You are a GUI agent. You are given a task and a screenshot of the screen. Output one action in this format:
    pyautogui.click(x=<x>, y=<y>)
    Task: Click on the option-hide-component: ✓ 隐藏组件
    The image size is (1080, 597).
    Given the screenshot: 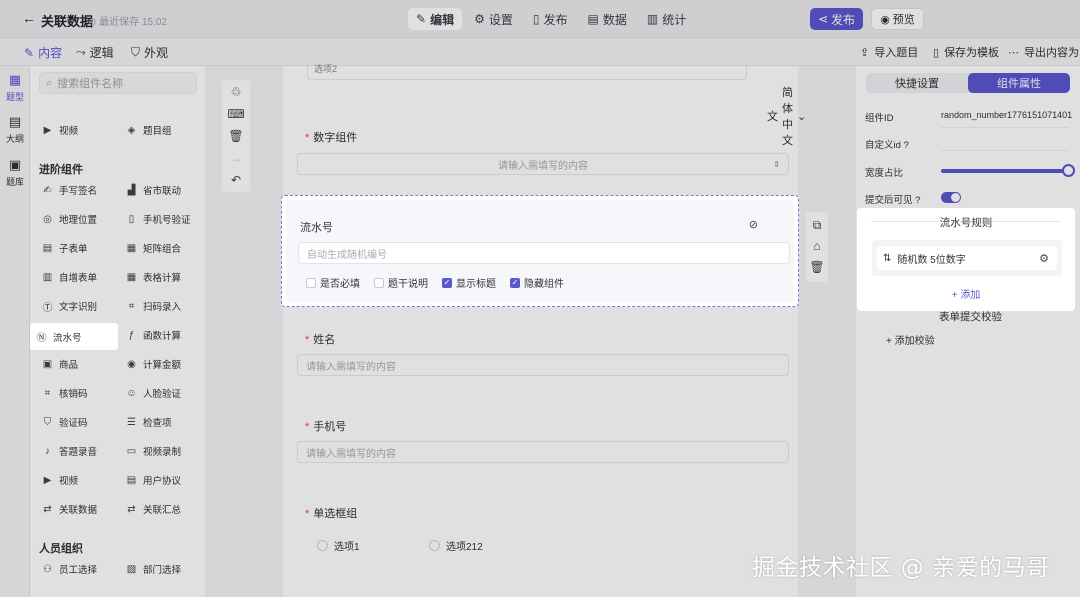 What is the action you would take?
    pyautogui.click(x=537, y=282)
    